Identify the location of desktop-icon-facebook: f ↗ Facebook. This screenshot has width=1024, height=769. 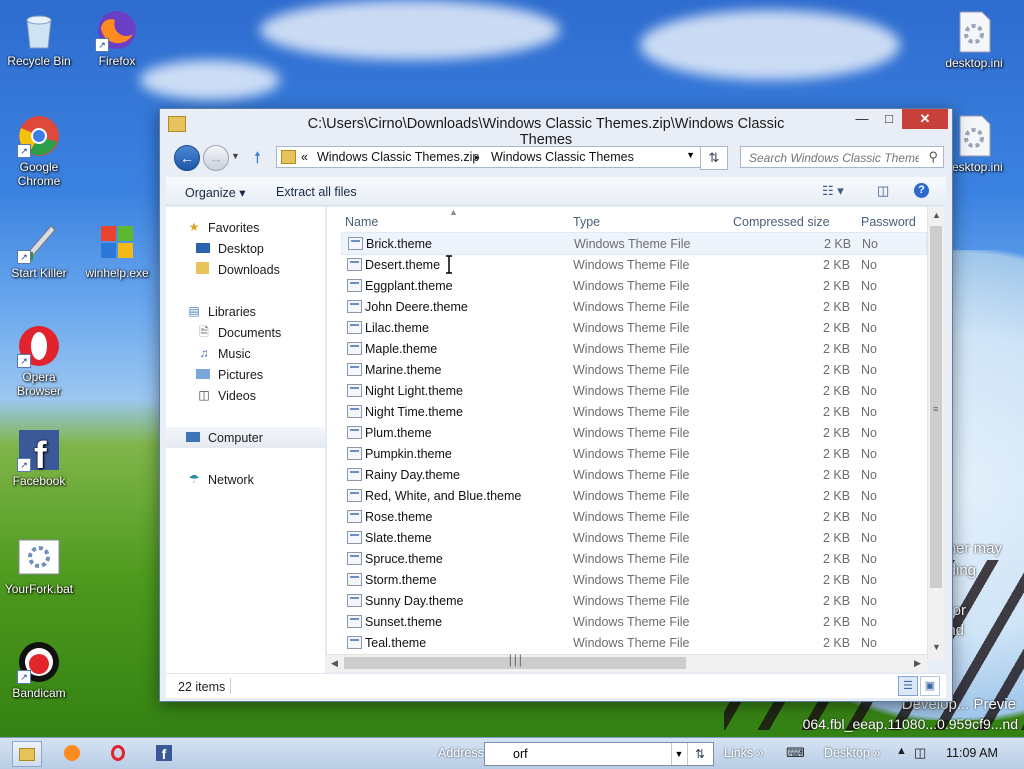
(39, 458).